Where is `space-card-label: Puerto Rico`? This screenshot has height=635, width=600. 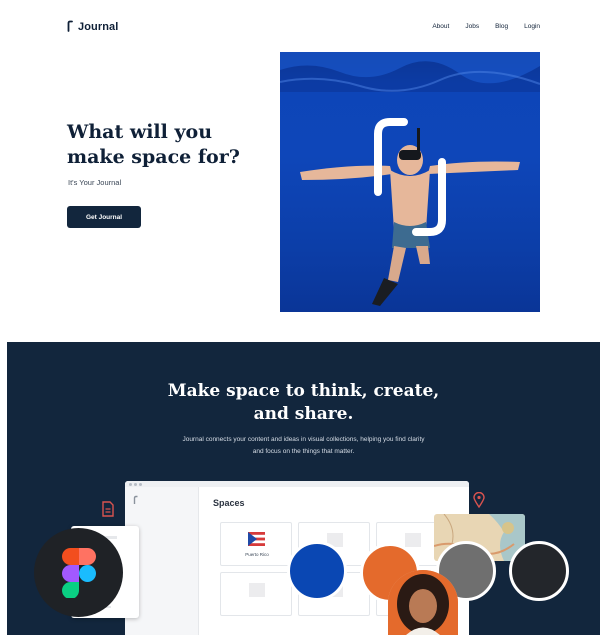
space-card-label: Puerto Rico is located at coordinates (257, 554).